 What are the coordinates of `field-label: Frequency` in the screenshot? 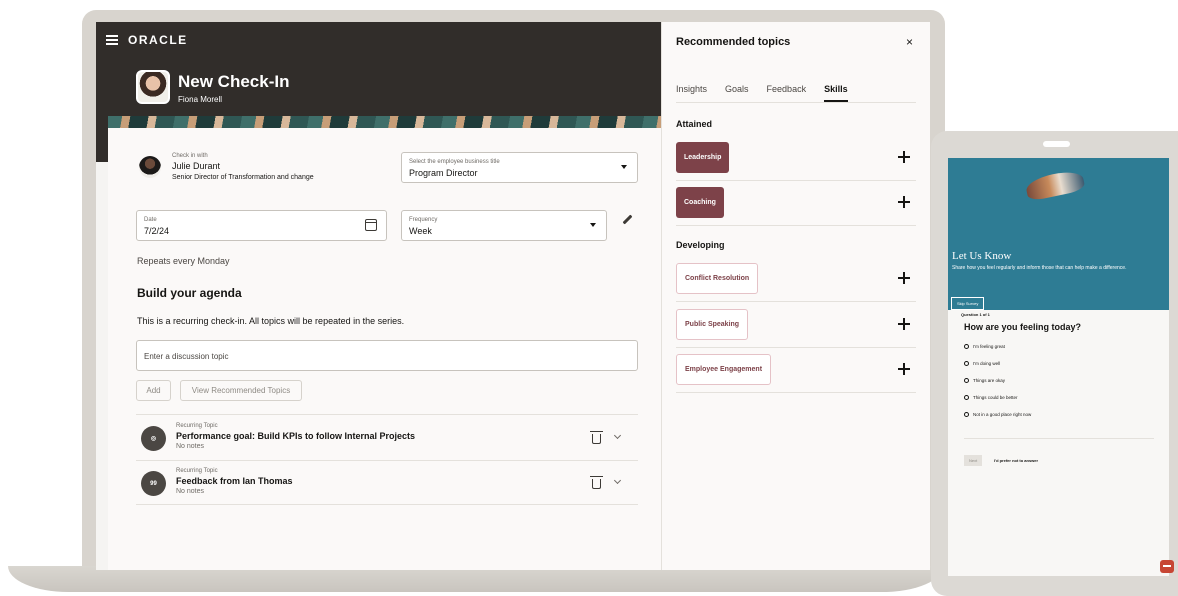 It's located at (423, 220).